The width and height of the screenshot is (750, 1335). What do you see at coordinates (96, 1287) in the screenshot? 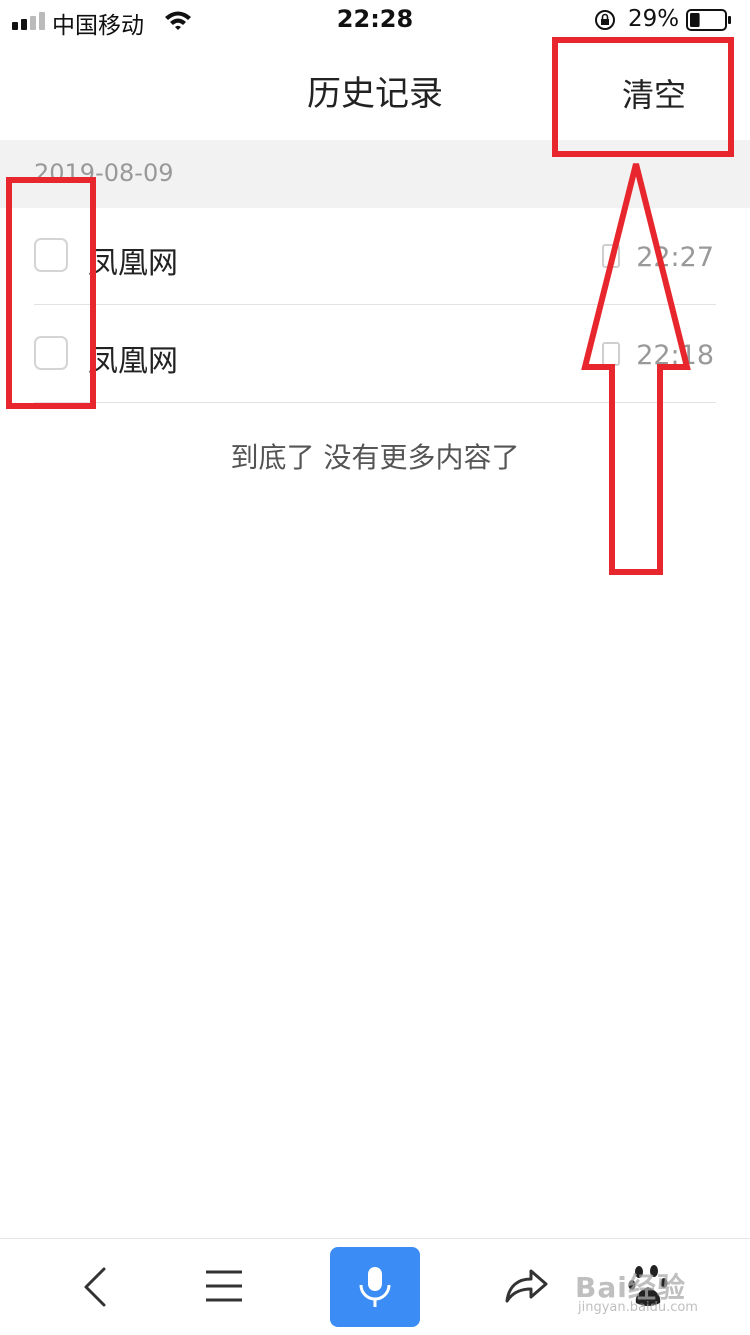
I see `back-icon` at bounding box center [96, 1287].